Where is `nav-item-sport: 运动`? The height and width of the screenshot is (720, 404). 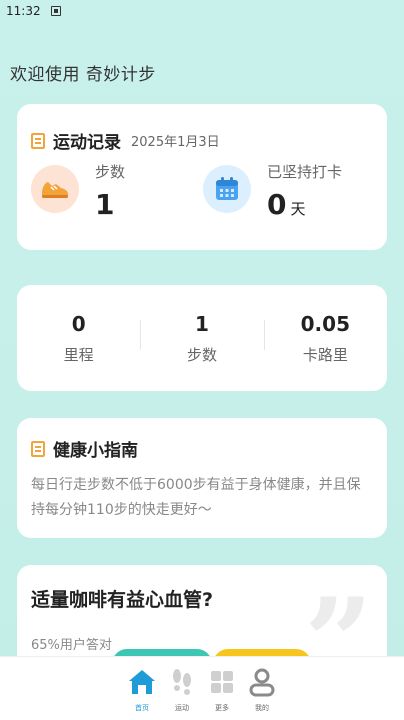 nav-item-sport: 运动 is located at coordinates (182, 689).